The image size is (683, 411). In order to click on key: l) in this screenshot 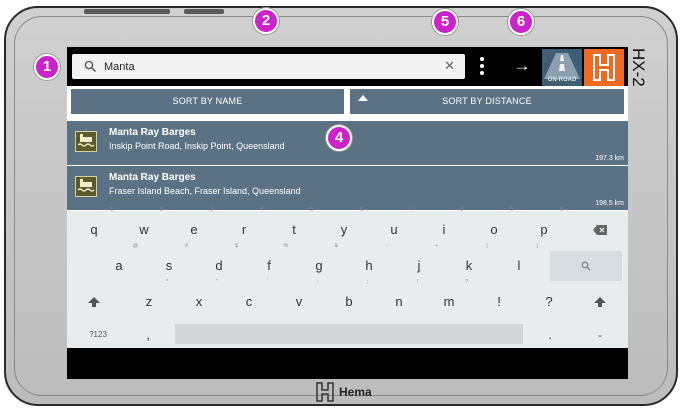, I will do `click(519, 262)`.